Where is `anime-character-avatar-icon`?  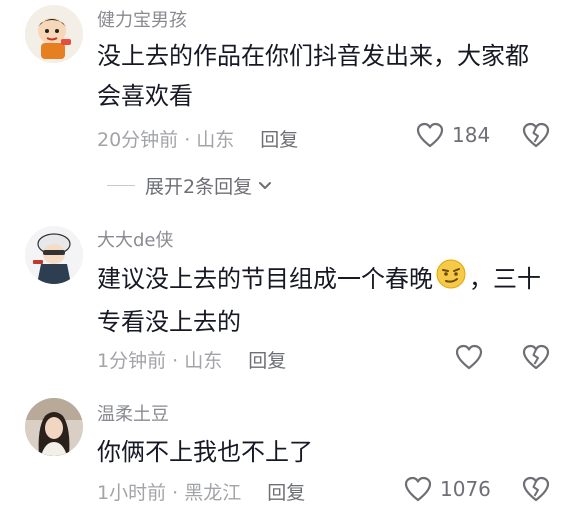 anime-character-avatar-icon is located at coordinates (54, 255).